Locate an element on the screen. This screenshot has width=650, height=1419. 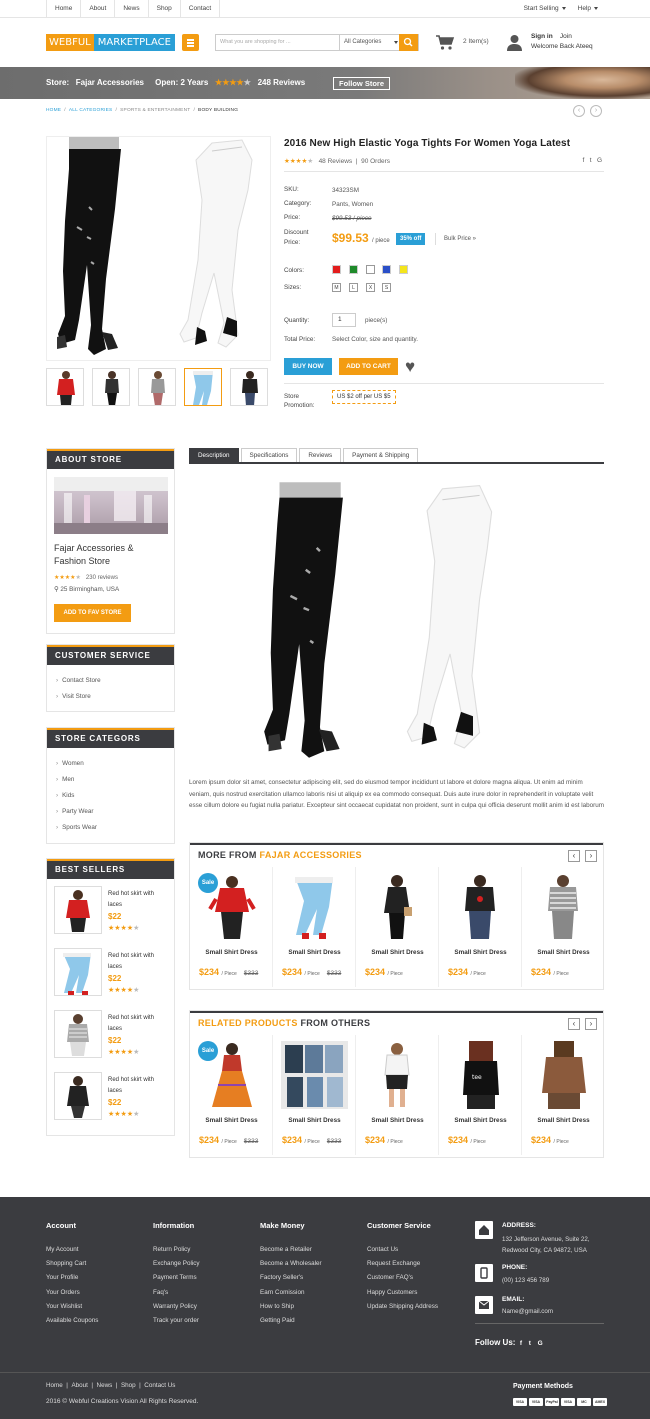
search-category-select: All Categories is located at coordinates (370, 42).